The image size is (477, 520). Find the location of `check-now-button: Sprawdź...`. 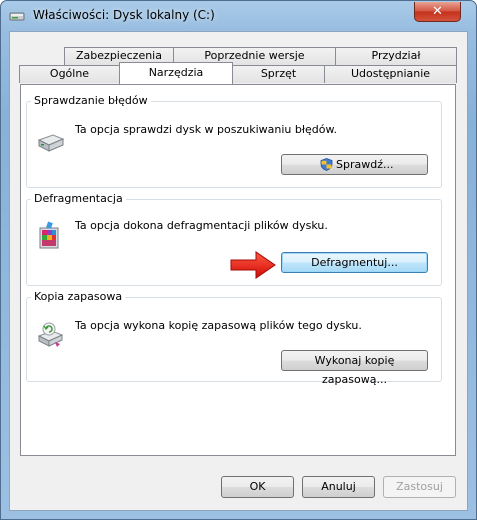

check-now-button: Sprawdź... is located at coordinates (354, 164).